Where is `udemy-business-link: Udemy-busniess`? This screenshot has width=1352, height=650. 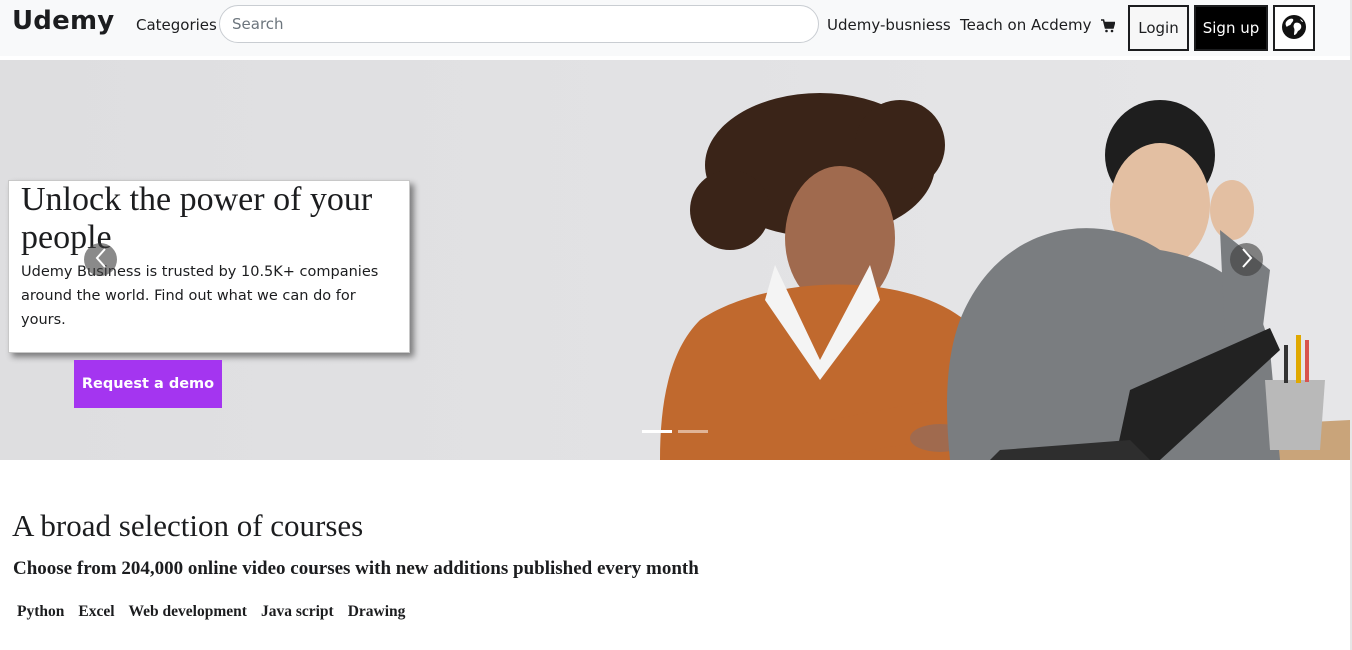
udemy-business-link: Udemy-busniess is located at coordinates (889, 25).